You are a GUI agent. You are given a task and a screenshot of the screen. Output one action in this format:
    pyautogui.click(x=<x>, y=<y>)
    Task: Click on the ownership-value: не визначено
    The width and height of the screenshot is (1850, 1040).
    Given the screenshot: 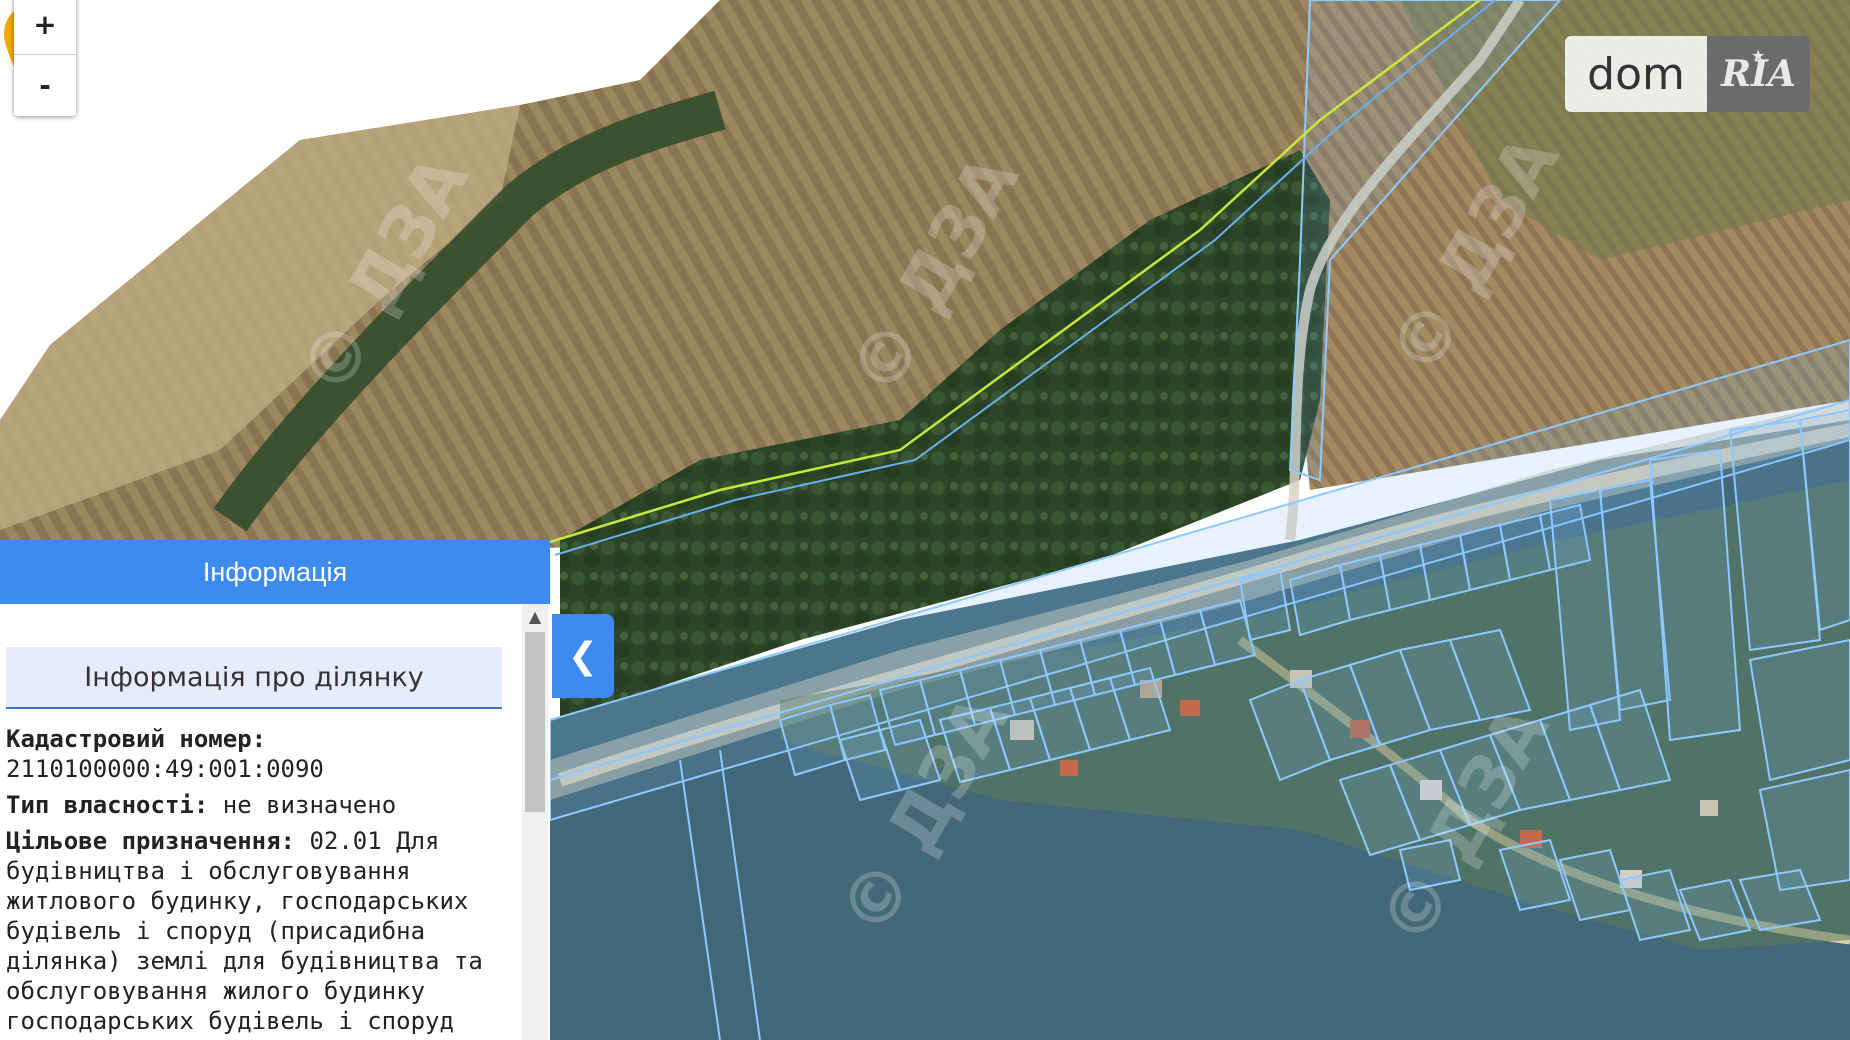 What is the action you would take?
    pyautogui.click(x=309, y=805)
    